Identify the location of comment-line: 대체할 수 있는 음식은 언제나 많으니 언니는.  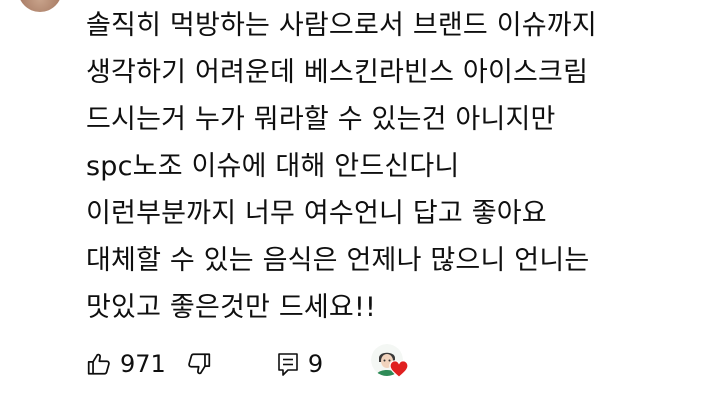
(338, 260).